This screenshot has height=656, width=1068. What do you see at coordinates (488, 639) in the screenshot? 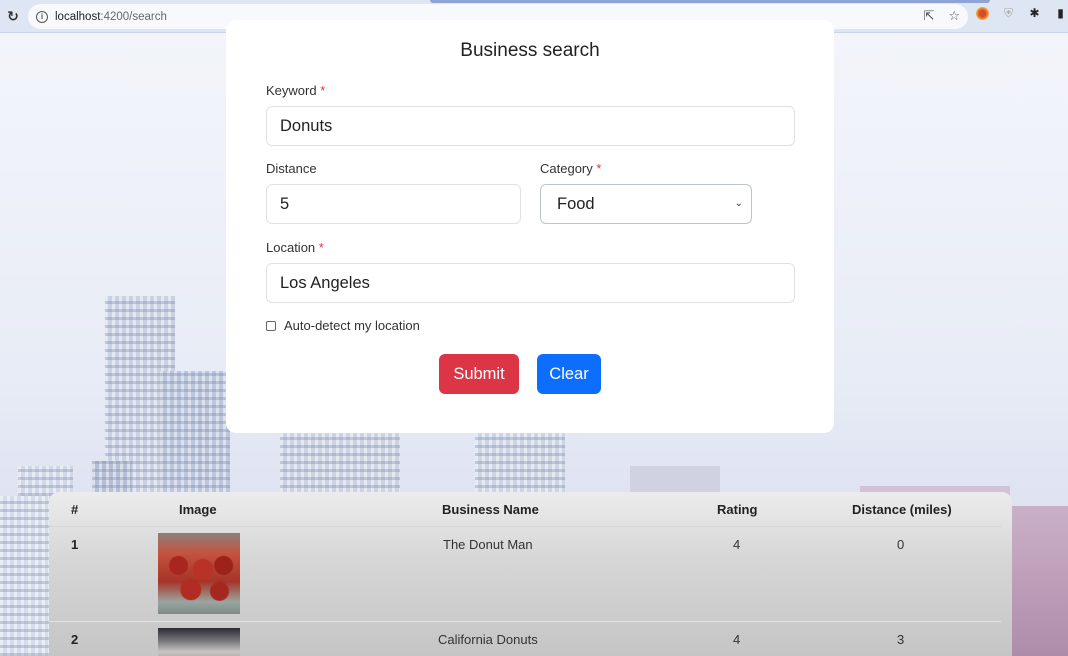
I see `business-name: California Donuts` at bounding box center [488, 639].